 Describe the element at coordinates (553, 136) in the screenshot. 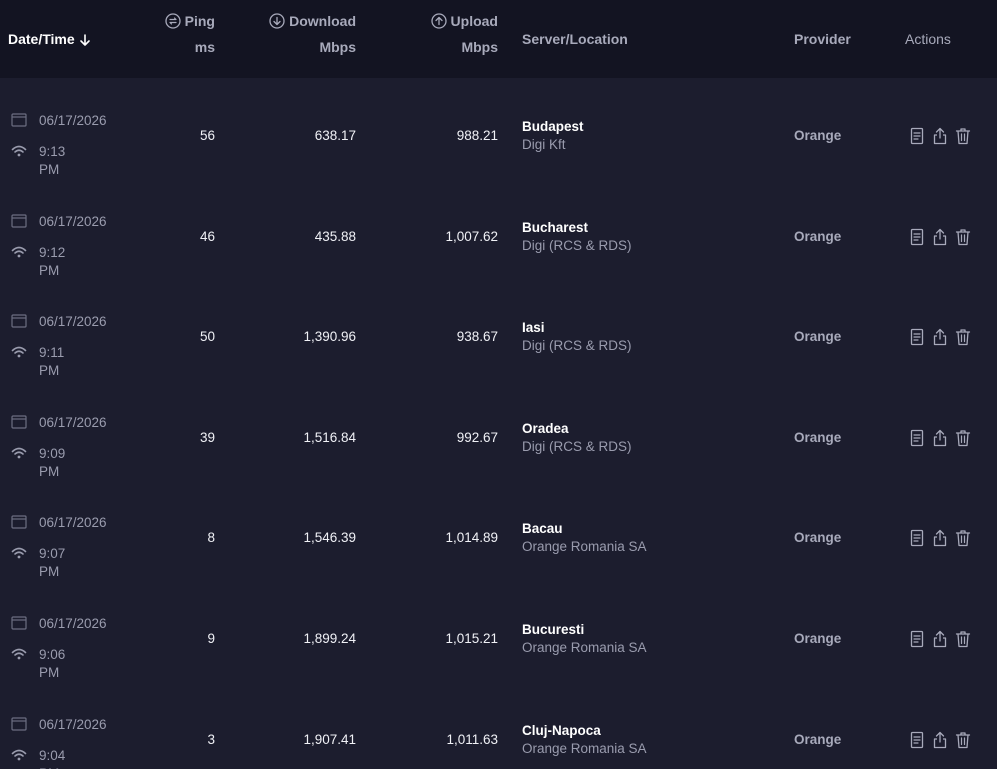

I see `row-server: Budapest Digi Kft` at that location.